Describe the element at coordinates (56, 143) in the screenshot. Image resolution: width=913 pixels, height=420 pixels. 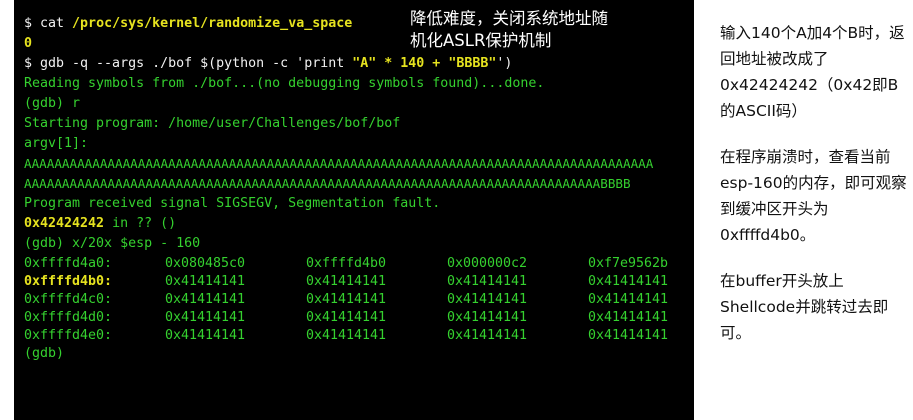
I see `argv-label: argv[1]:` at that location.